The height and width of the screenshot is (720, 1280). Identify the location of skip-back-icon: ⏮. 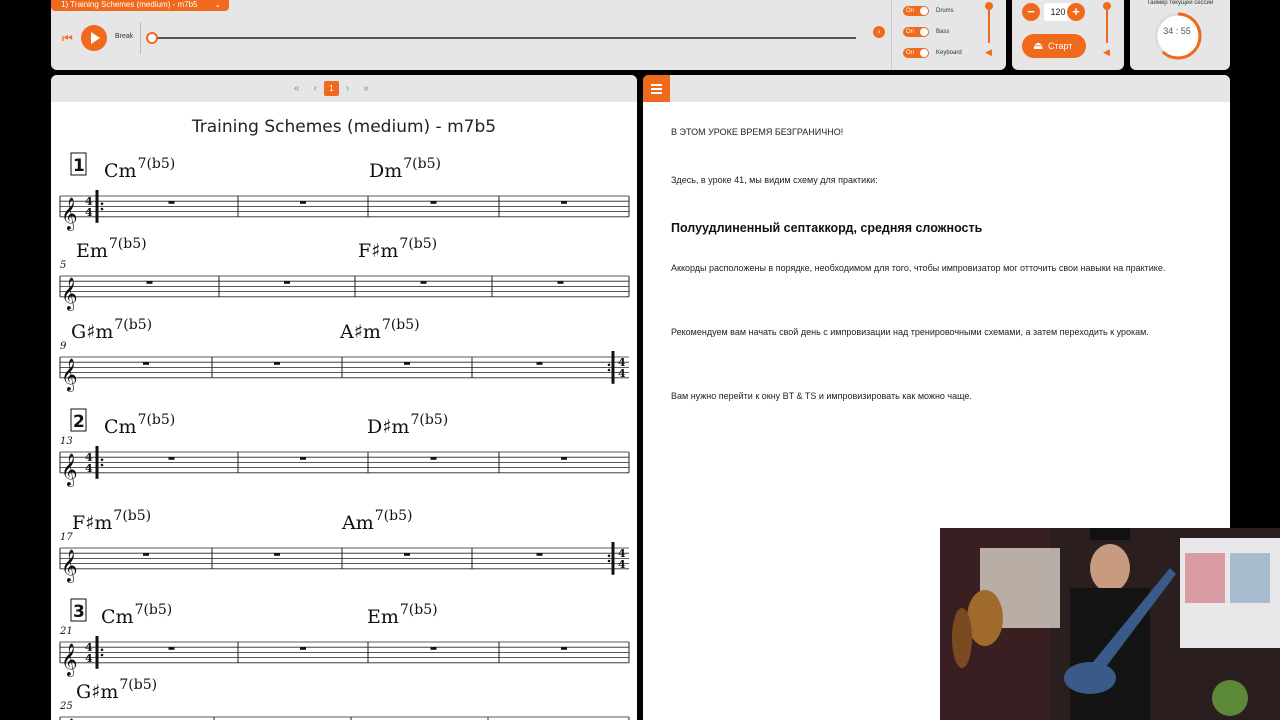
(67, 38).